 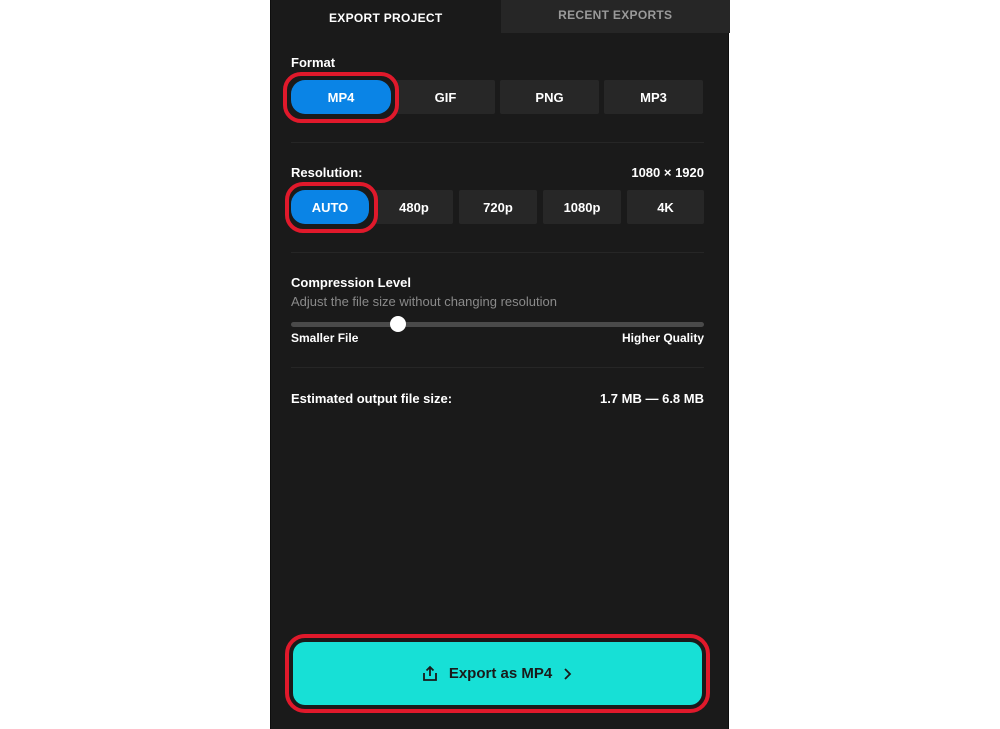 I want to click on compression-label: Compression Level, so click(x=351, y=282).